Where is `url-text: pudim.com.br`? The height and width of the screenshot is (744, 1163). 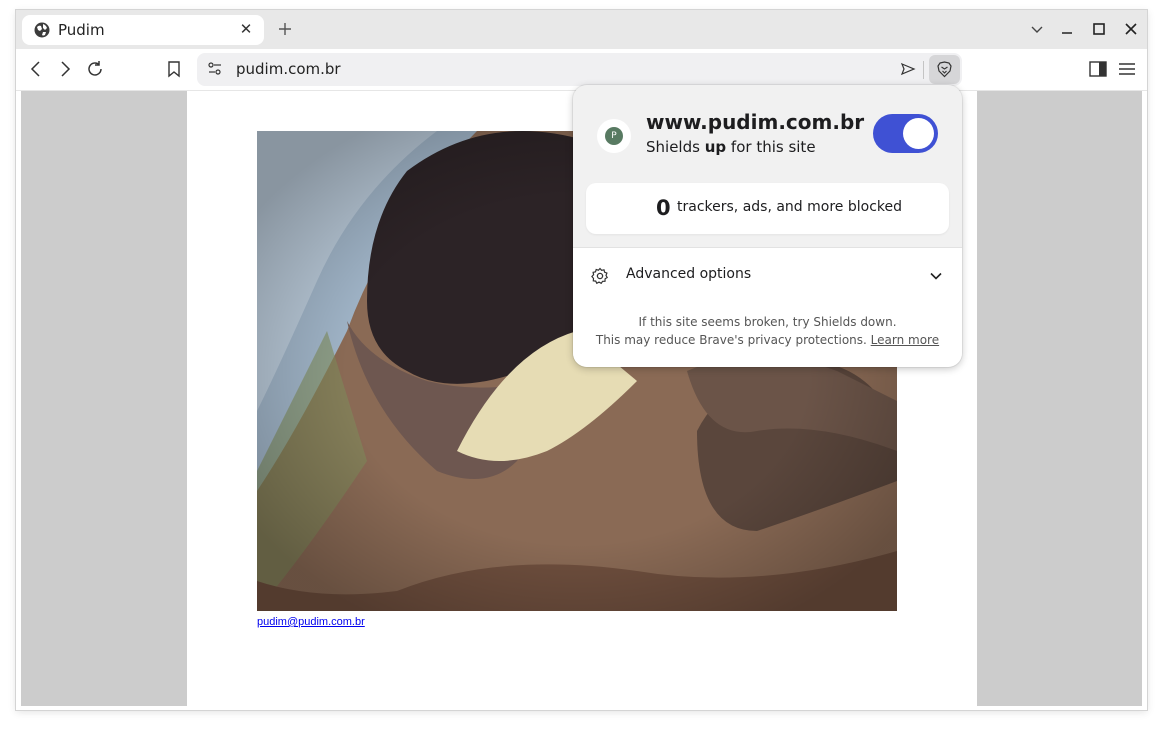
url-text: pudim.com.br is located at coordinates (288, 69).